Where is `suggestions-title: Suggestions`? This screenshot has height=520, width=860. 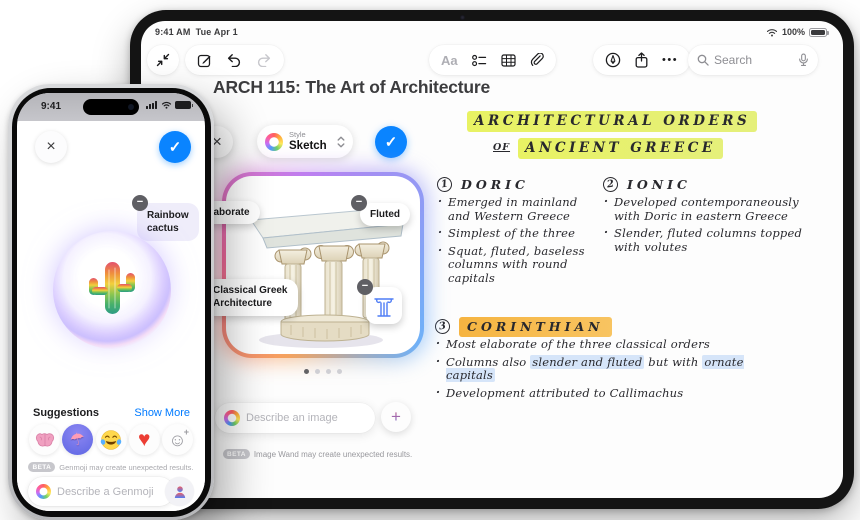 suggestions-title: Suggestions is located at coordinates (66, 413).